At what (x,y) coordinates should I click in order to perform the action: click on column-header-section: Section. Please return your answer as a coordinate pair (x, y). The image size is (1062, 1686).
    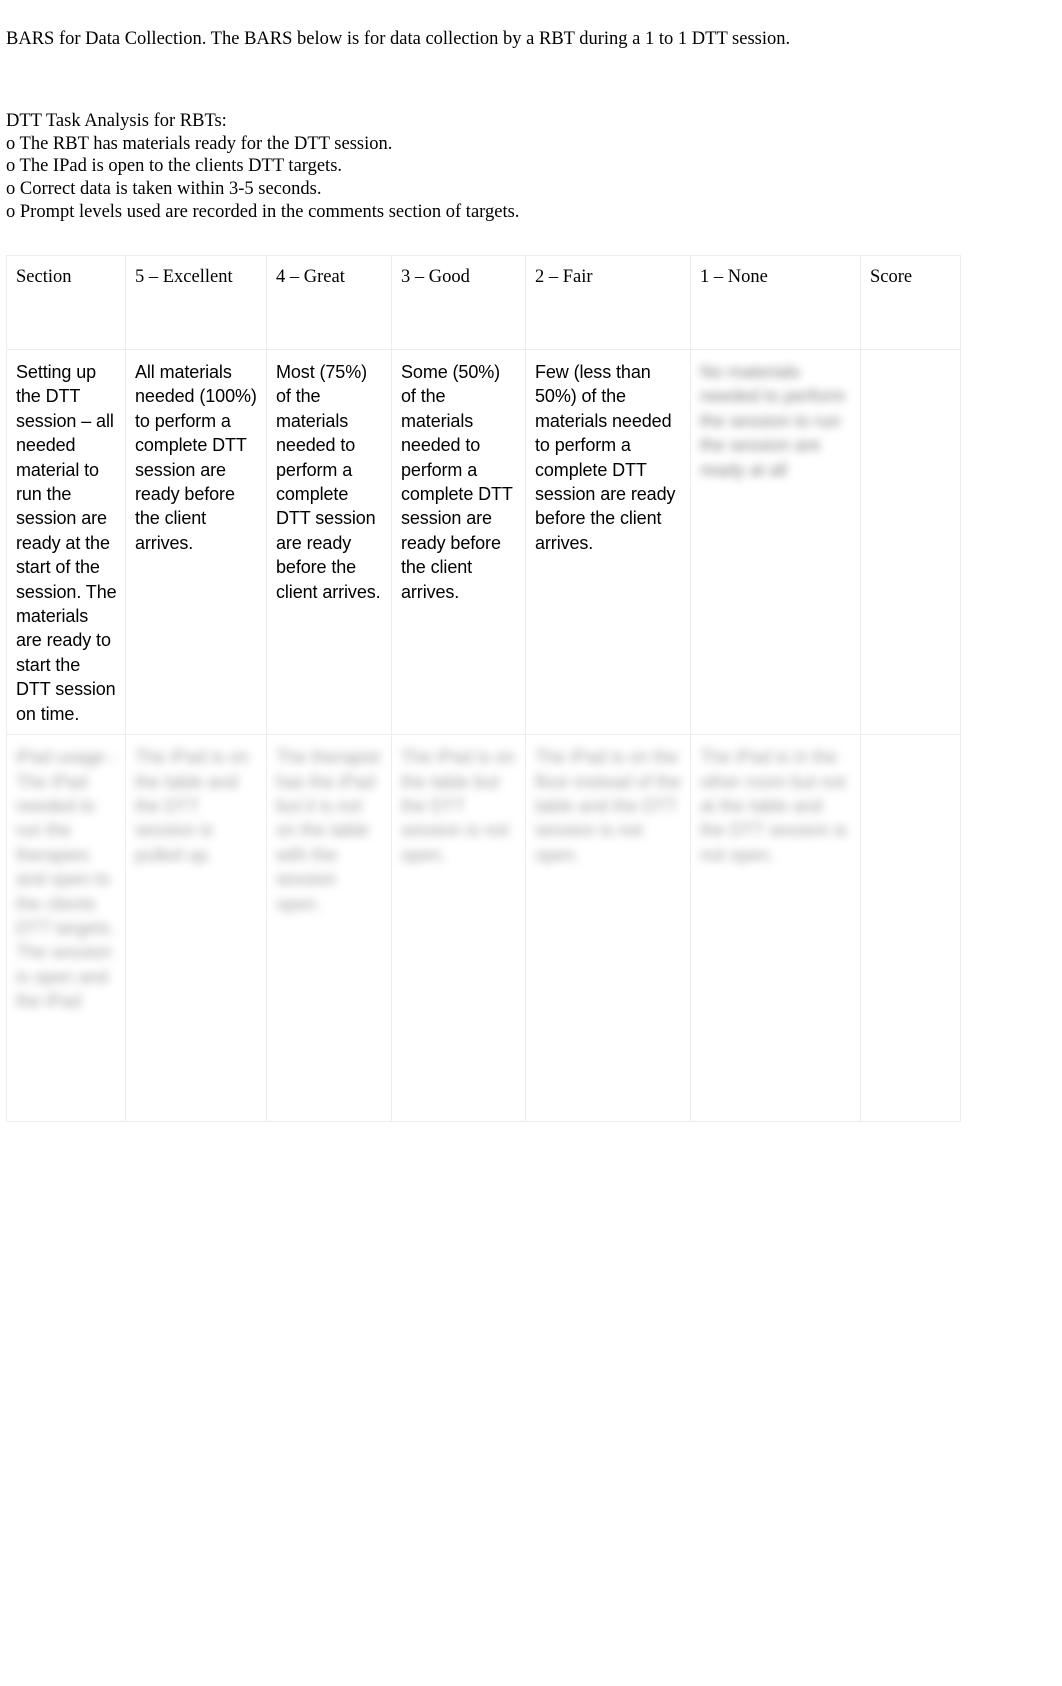
    Looking at the image, I should click on (66, 302).